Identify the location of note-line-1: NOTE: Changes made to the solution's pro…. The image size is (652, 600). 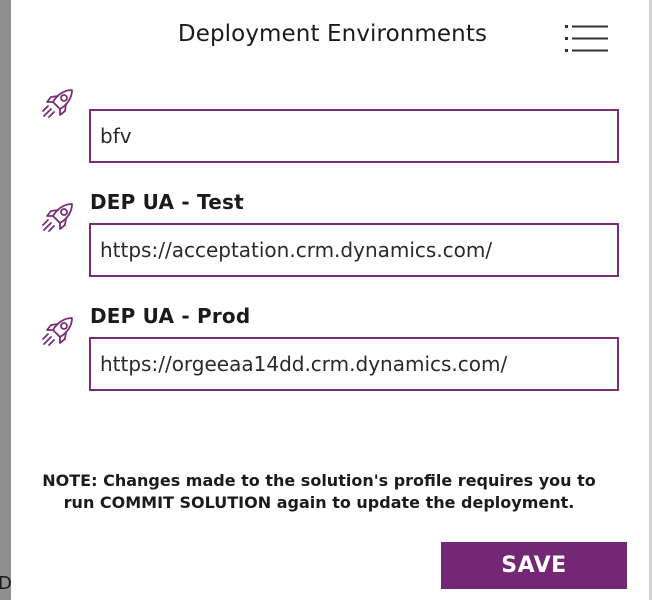
(319, 480).